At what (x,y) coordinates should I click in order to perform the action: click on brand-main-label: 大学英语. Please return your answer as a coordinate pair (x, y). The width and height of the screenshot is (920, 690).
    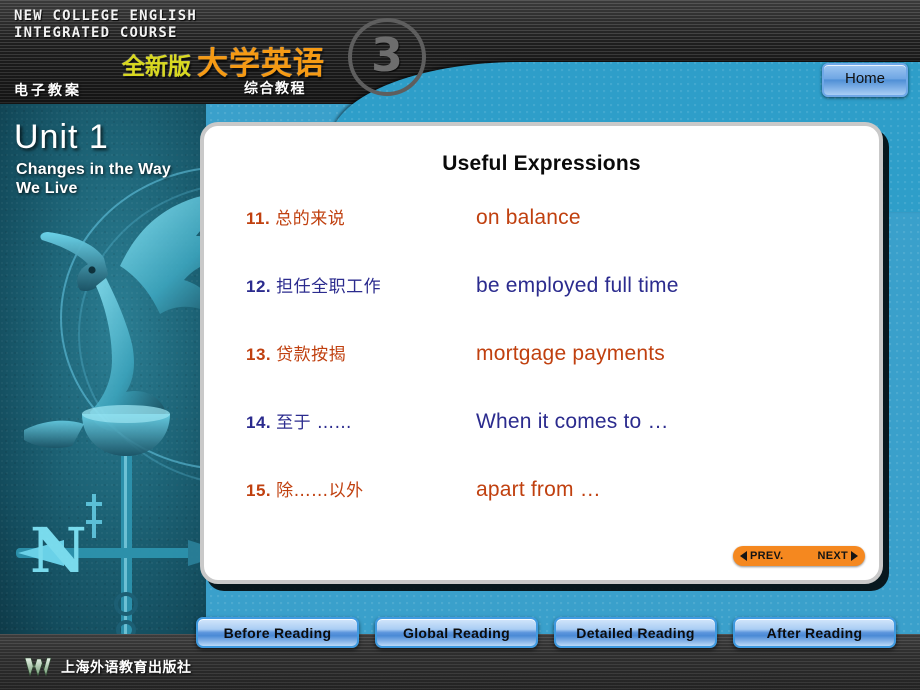
    Looking at the image, I should click on (261, 64).